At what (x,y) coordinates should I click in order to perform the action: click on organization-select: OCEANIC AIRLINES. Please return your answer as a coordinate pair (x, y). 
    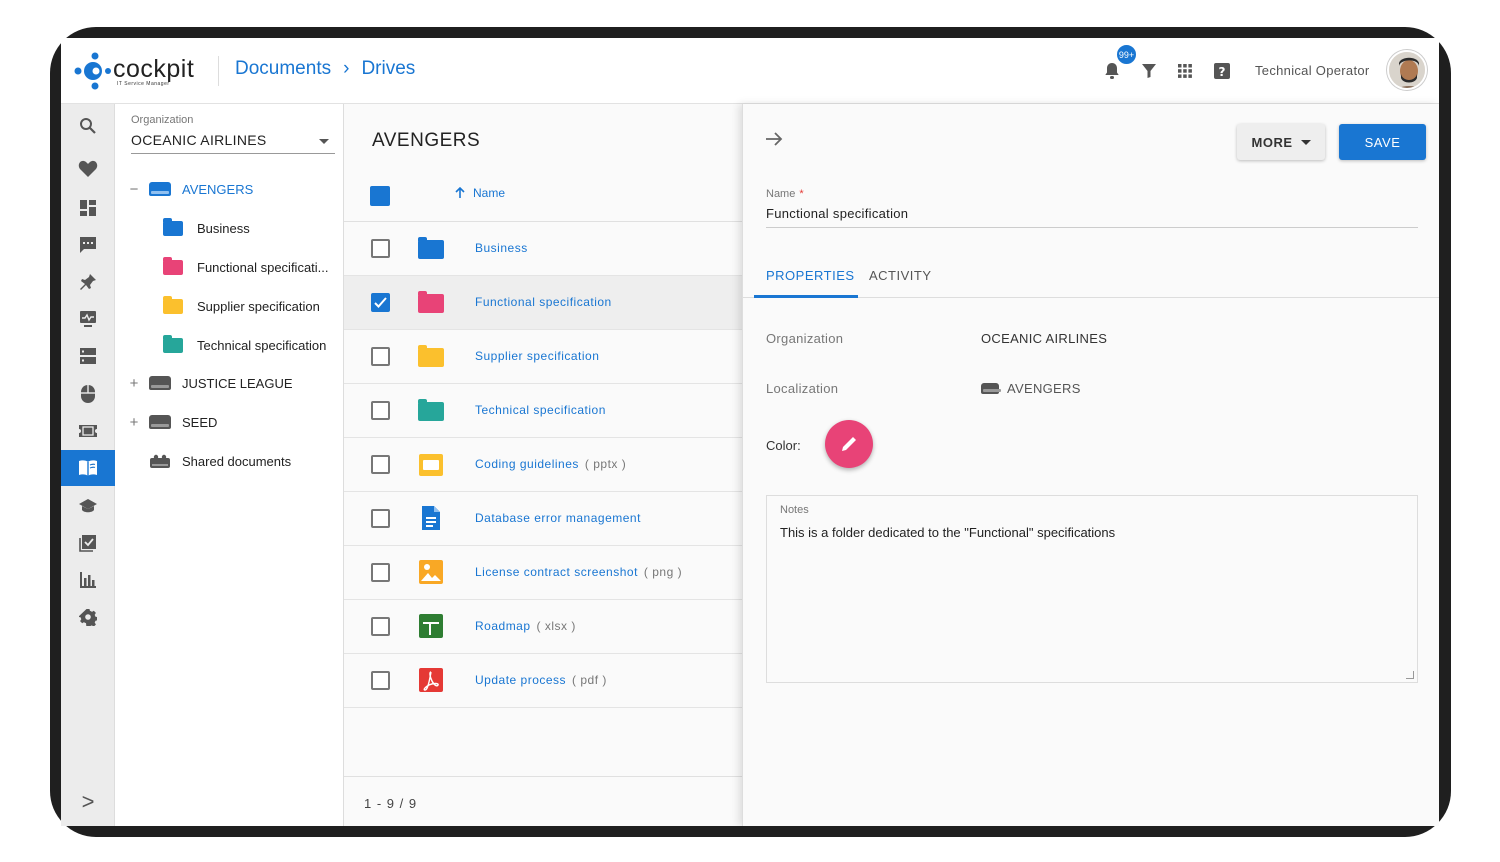
    Looking at the image, I should click on (233, 143).